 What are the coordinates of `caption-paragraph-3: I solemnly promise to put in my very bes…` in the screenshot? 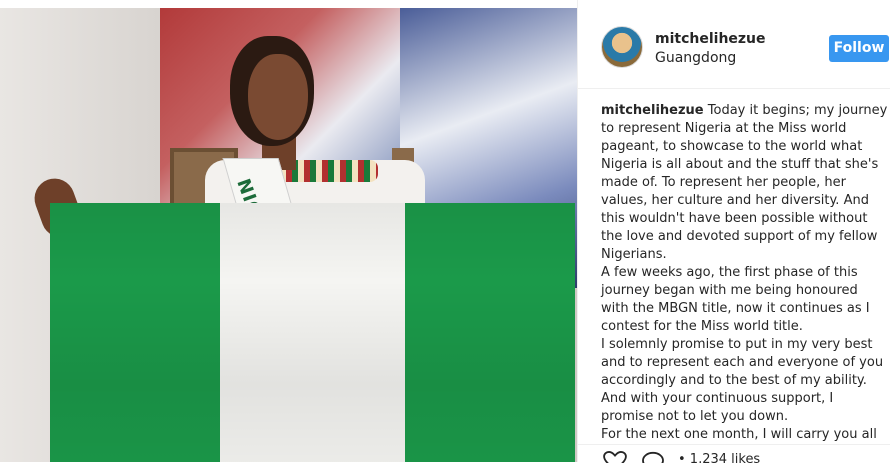 It's located at (742, 362).